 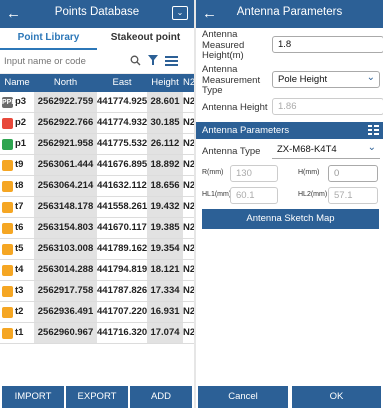 What do you see at coordinates (65, 102) in the screenshot?
I see `north-cell: 2562922.759` at bounding box center [65, 102].